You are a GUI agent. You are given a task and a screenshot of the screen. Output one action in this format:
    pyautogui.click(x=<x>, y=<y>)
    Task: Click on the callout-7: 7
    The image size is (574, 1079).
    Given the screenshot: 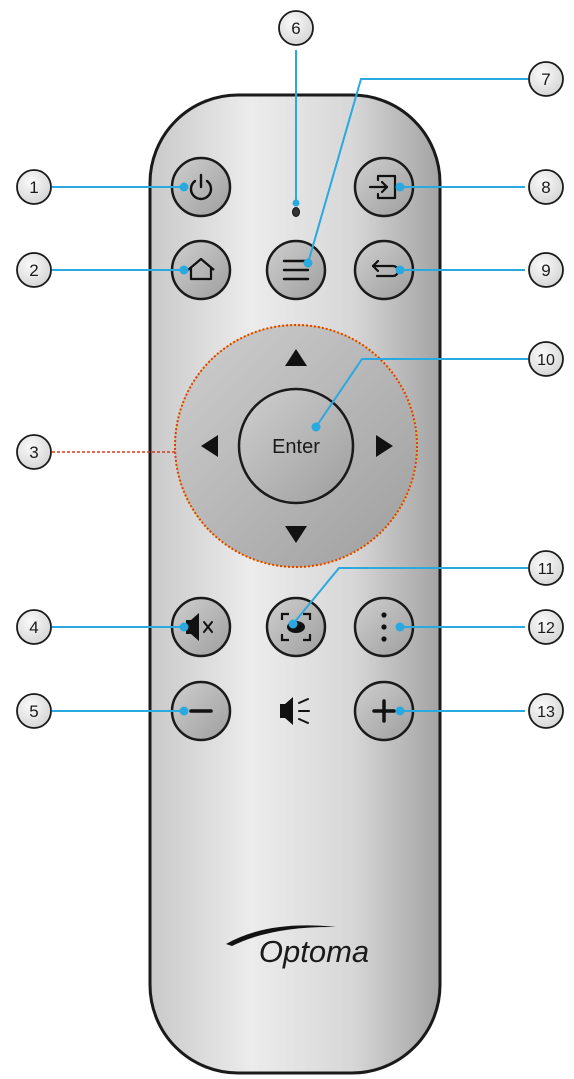 What is the action you would take?
    pyautogui.click(x=546, y=79)
    